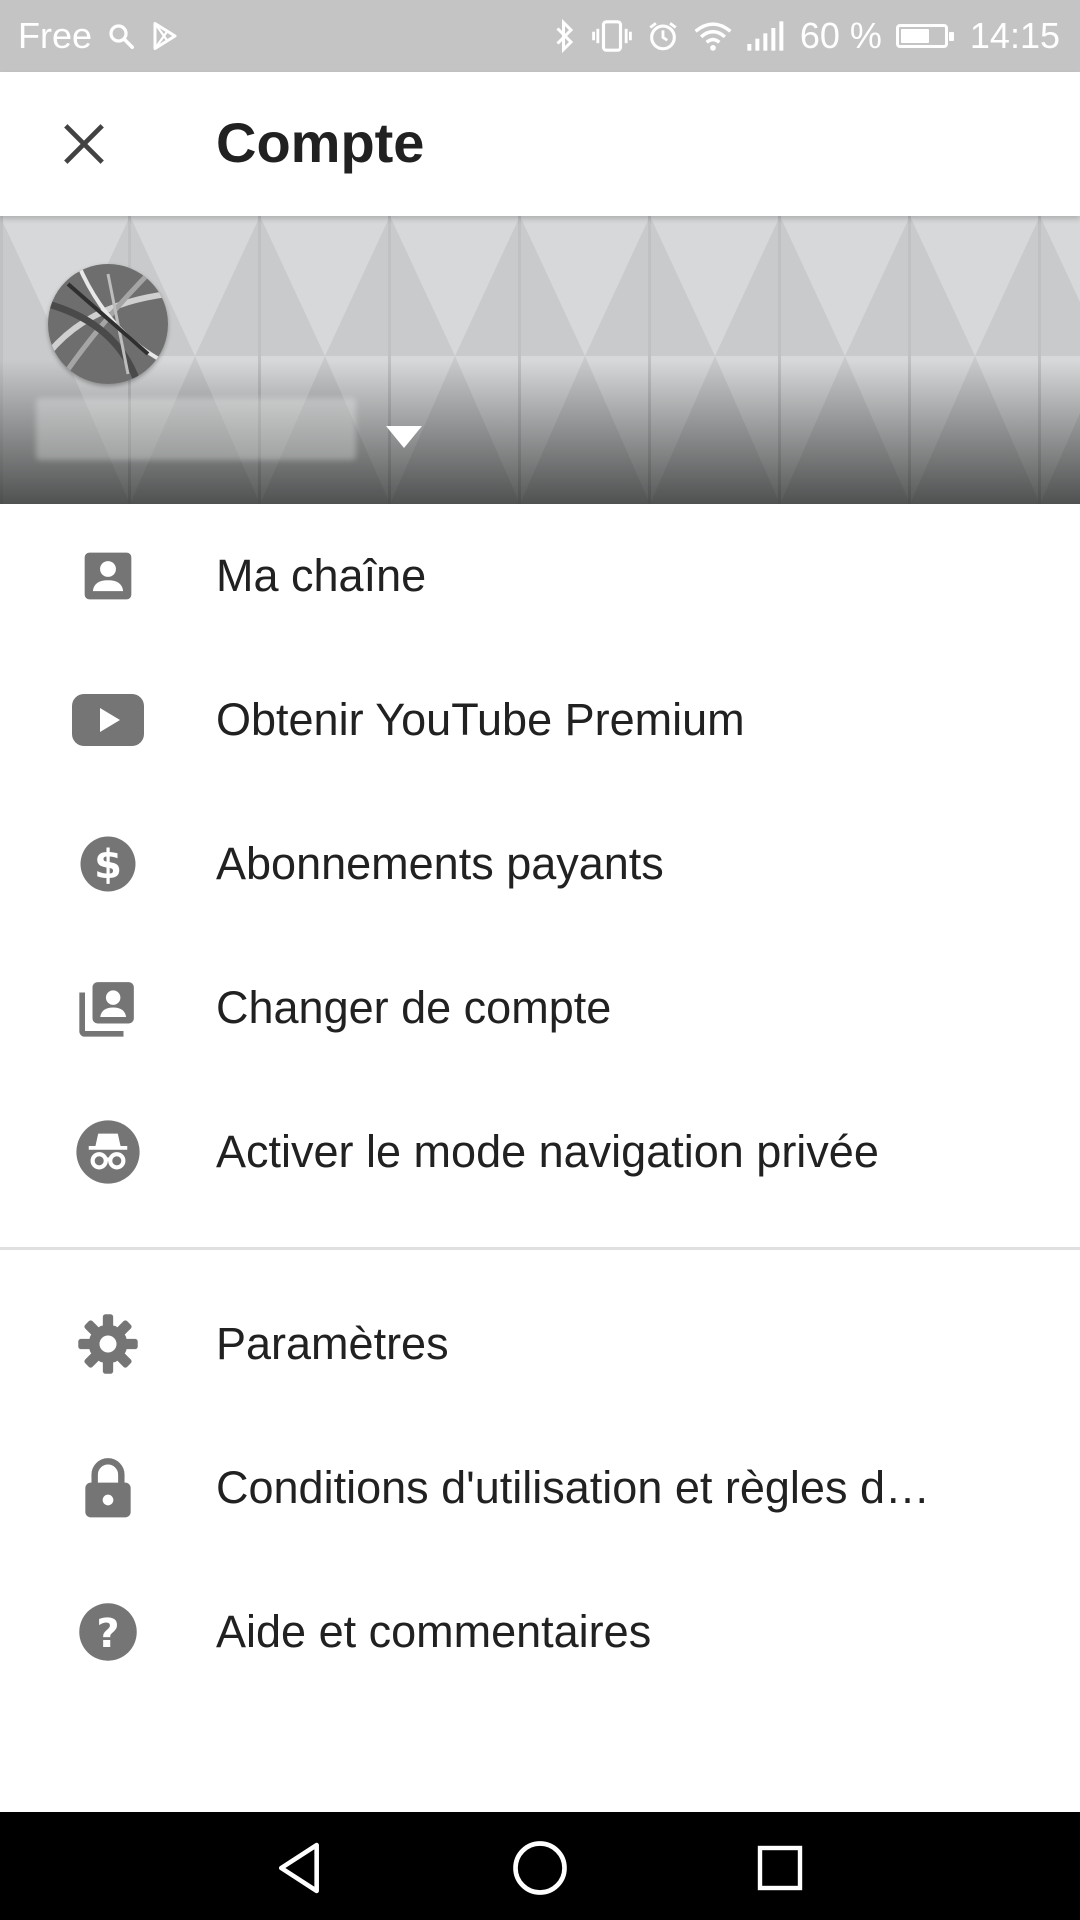 The width and height of the screenshot is (1080, 1920). What do you see at coordinates (540, 36) in the screenshot?
I see `status-bar: Free 60 % 14:15` at bounding box center [540, 36].